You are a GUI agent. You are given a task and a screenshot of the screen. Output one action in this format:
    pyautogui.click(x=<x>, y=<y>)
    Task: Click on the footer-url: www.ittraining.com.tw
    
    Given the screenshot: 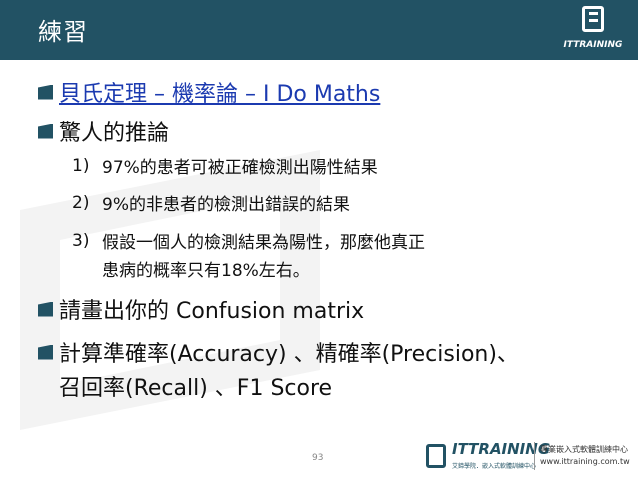 What is the action you would take?
    pyautogui.click(x=585, y=461)
    